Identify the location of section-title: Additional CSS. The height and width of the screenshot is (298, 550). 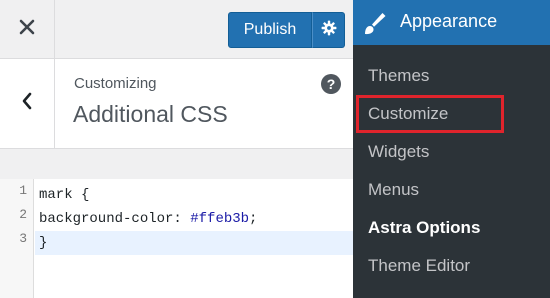
(150, 114).